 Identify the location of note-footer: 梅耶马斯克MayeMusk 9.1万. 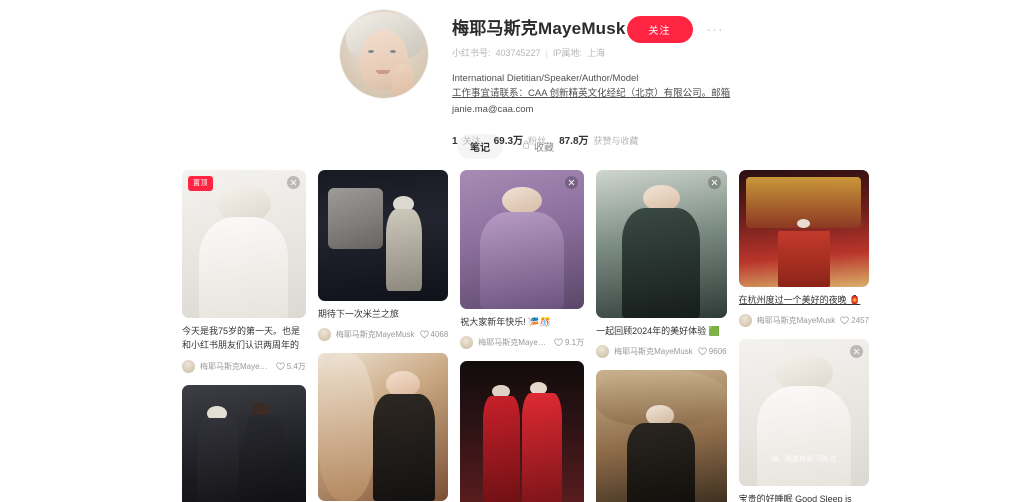
(522, 342).